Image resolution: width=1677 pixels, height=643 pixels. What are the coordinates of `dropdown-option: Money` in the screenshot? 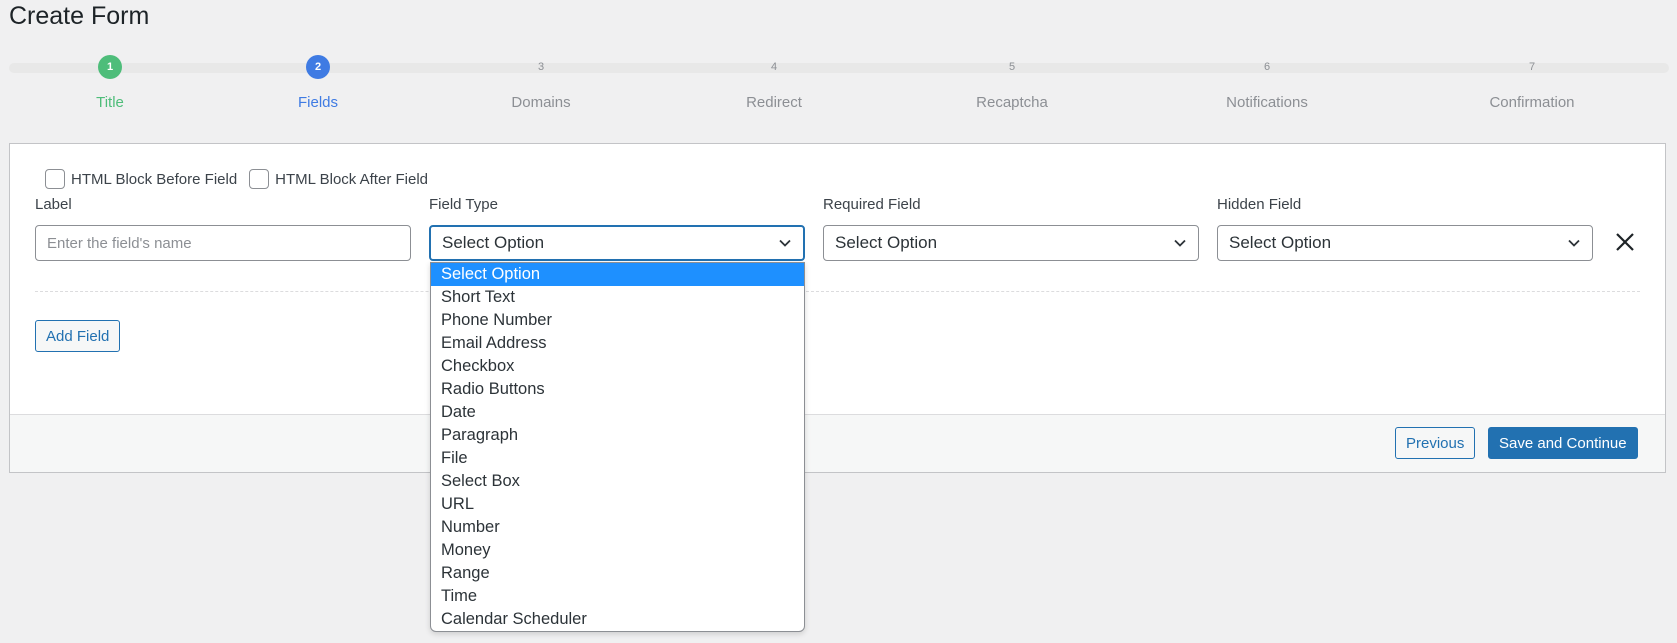 It's located at (617, 550).